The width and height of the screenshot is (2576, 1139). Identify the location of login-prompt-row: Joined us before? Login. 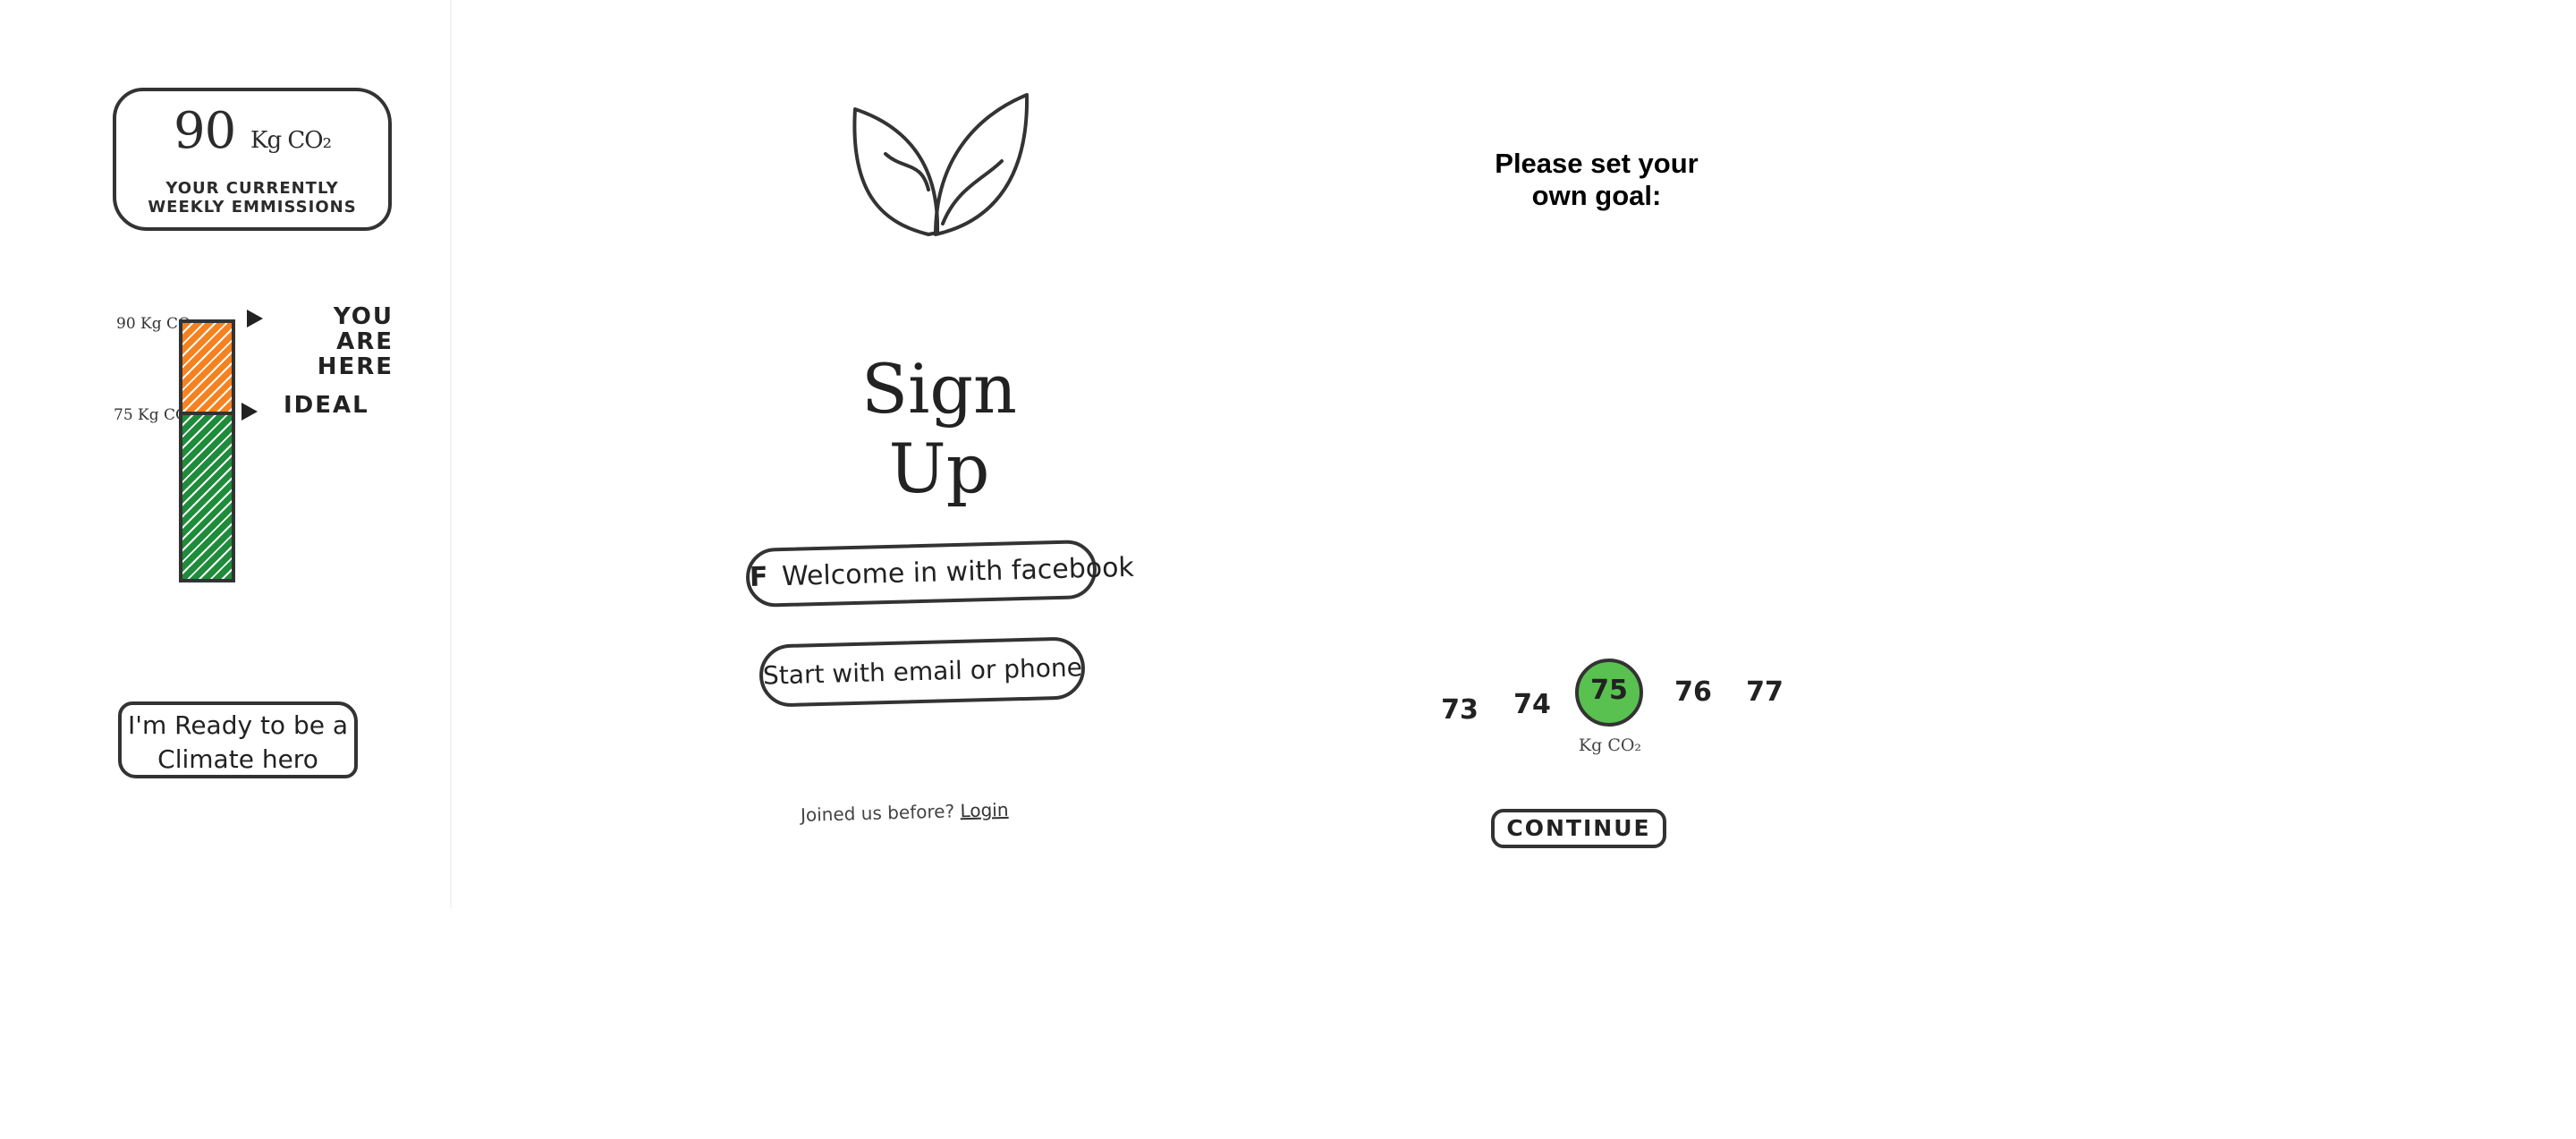
(935, 811).